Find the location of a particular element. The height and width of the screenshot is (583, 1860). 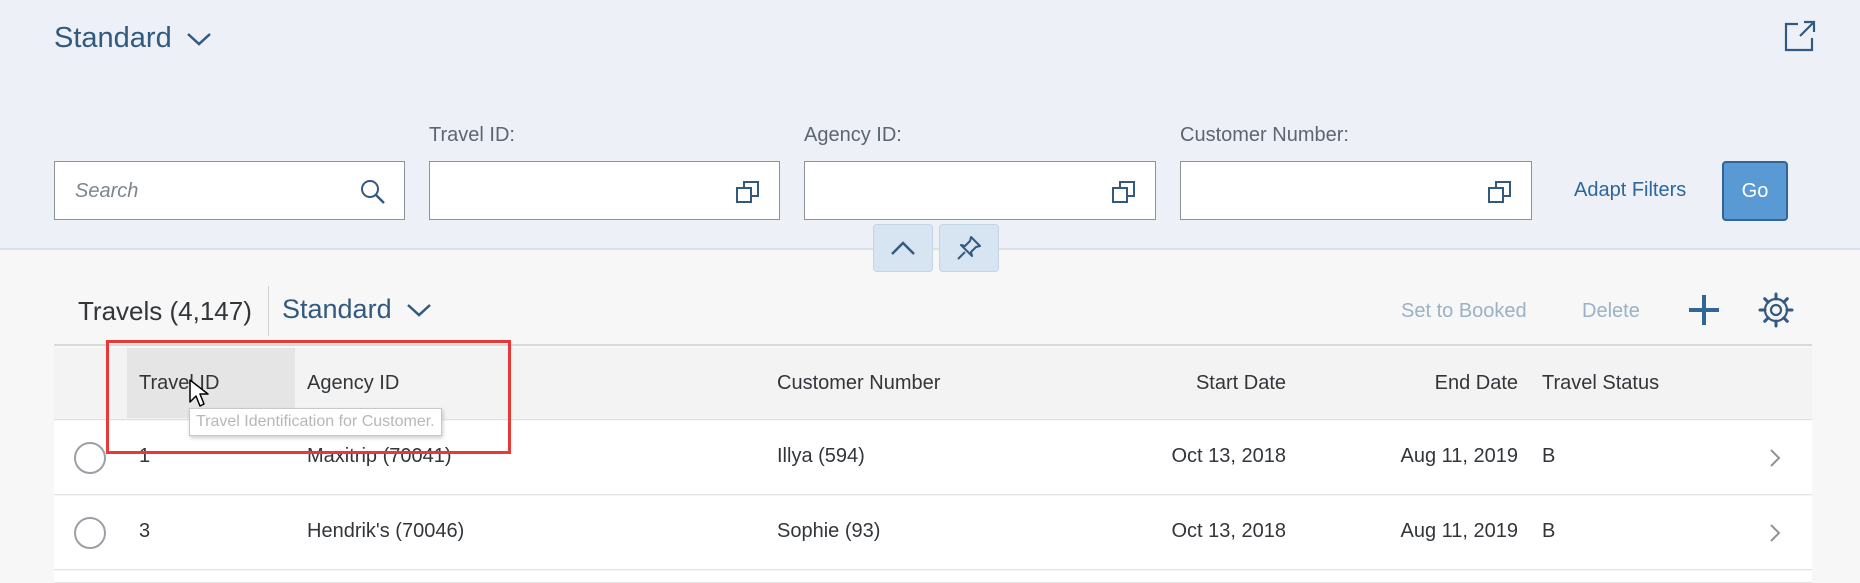

column-travel-status: Travel Status is located at coordinates (1600, 383).